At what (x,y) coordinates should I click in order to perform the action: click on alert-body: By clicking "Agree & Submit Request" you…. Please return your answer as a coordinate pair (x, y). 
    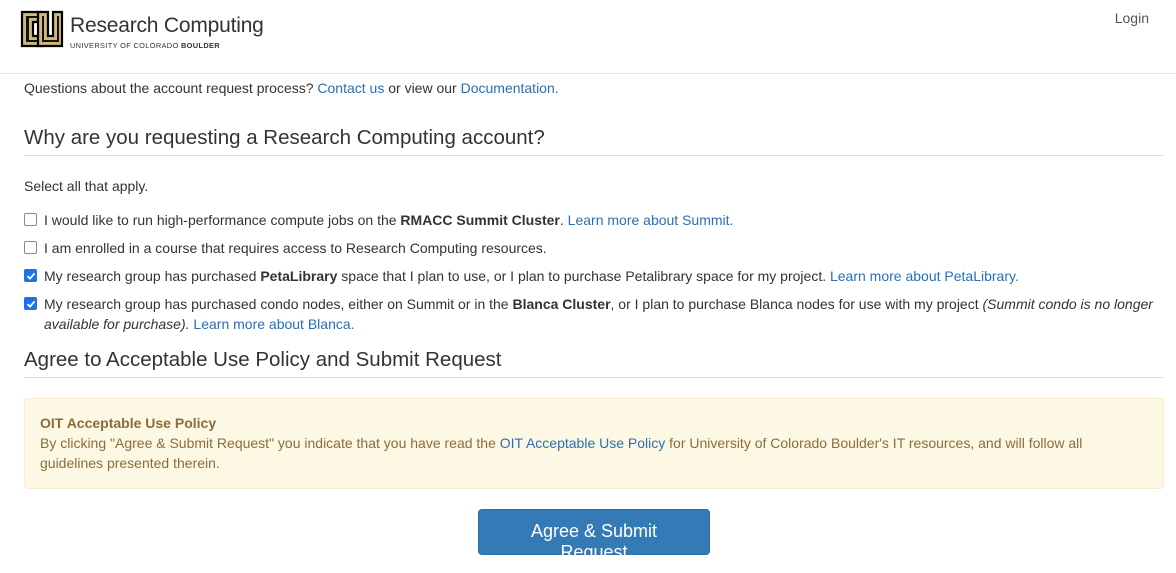
    Looking at the image, I should click on (594, 453).